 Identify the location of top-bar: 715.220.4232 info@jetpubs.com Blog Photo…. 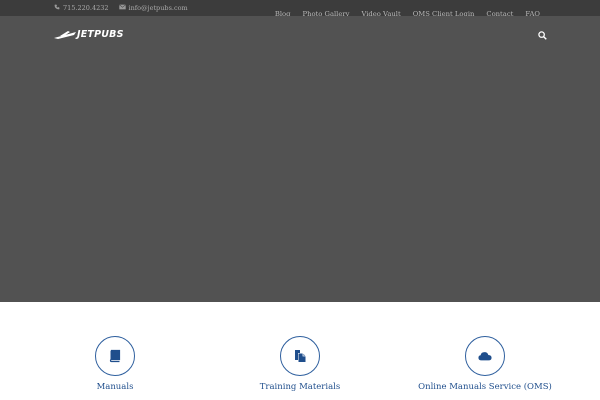
(300, 9).